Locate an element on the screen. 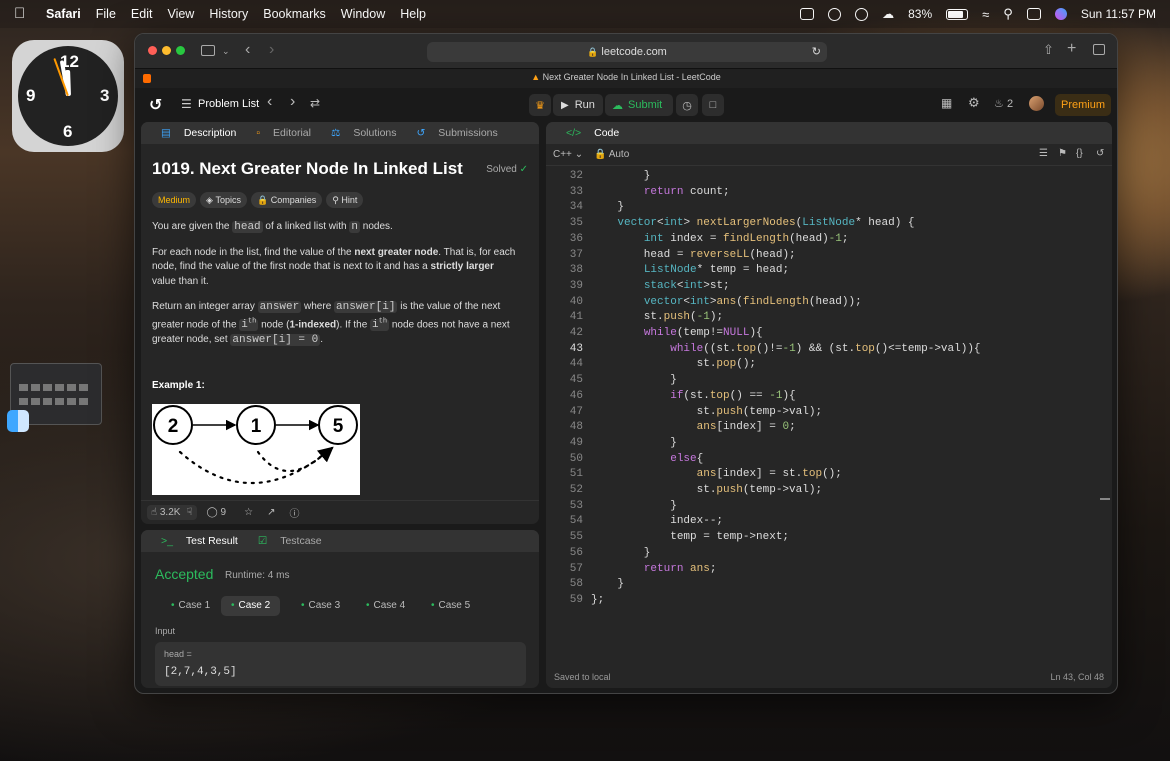 Image resolution: width=1170 pixels, height=761 pixels. gear-icon: ⚙ is located at coordinates (974, 103).